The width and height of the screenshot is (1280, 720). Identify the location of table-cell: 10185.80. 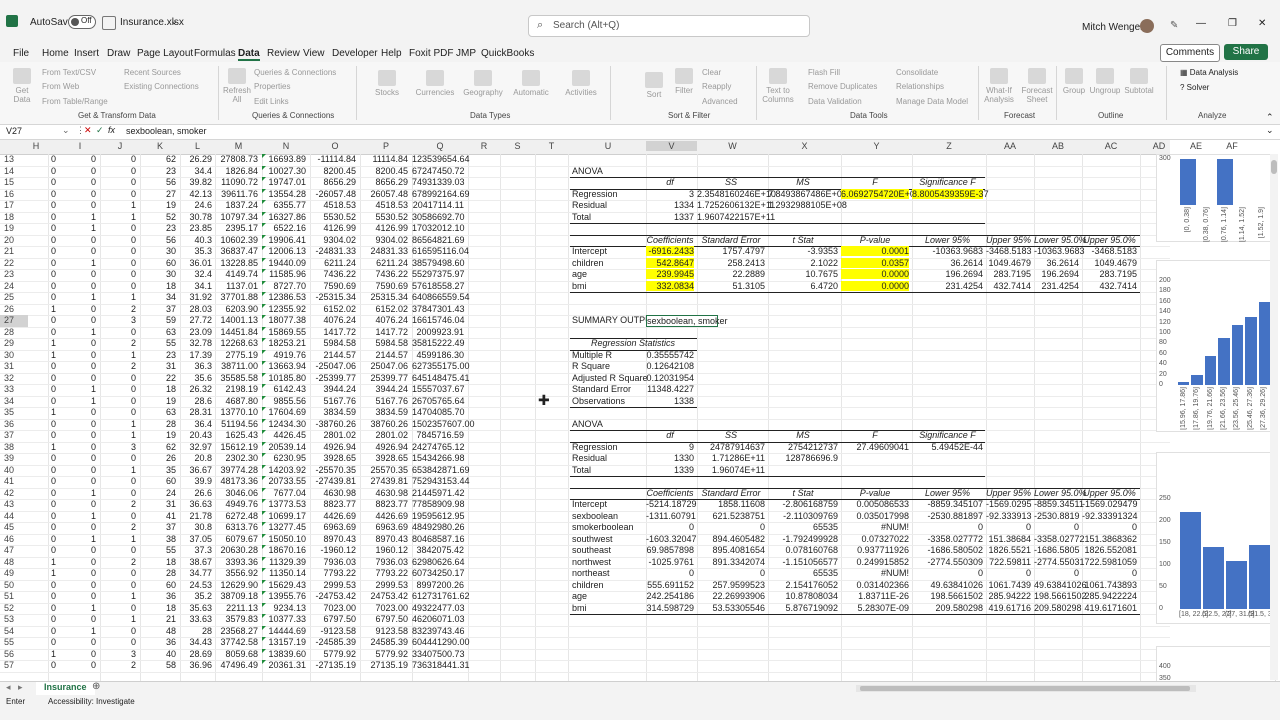
(284, 378).